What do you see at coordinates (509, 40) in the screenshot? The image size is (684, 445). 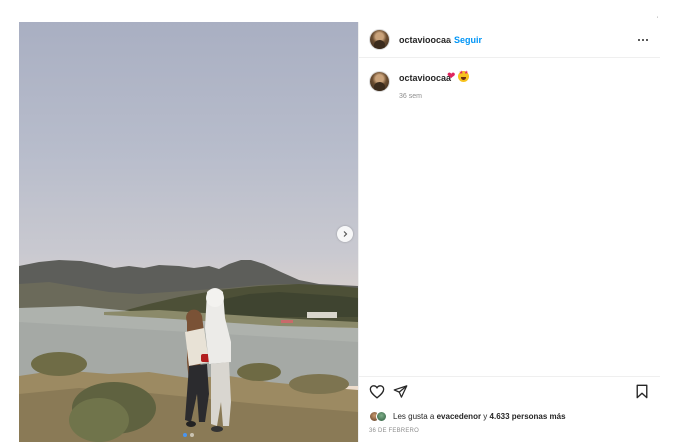 I see `post-header: octavioocaa • Seguir` at bounding box center [509, 40].